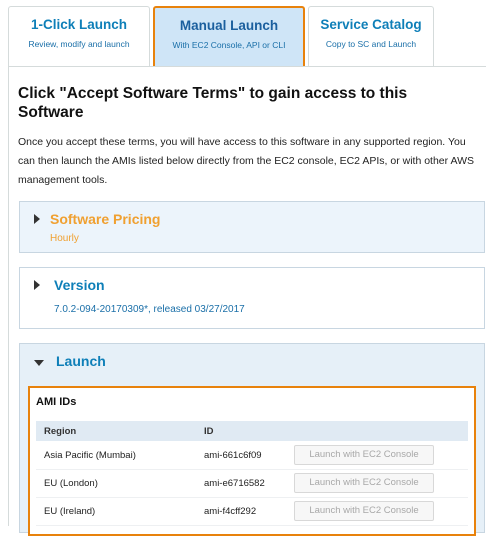  Describe the element at coordinates (56, 402) in the screenshot. I see `ami-ids-title: AMI IDs` at that location.